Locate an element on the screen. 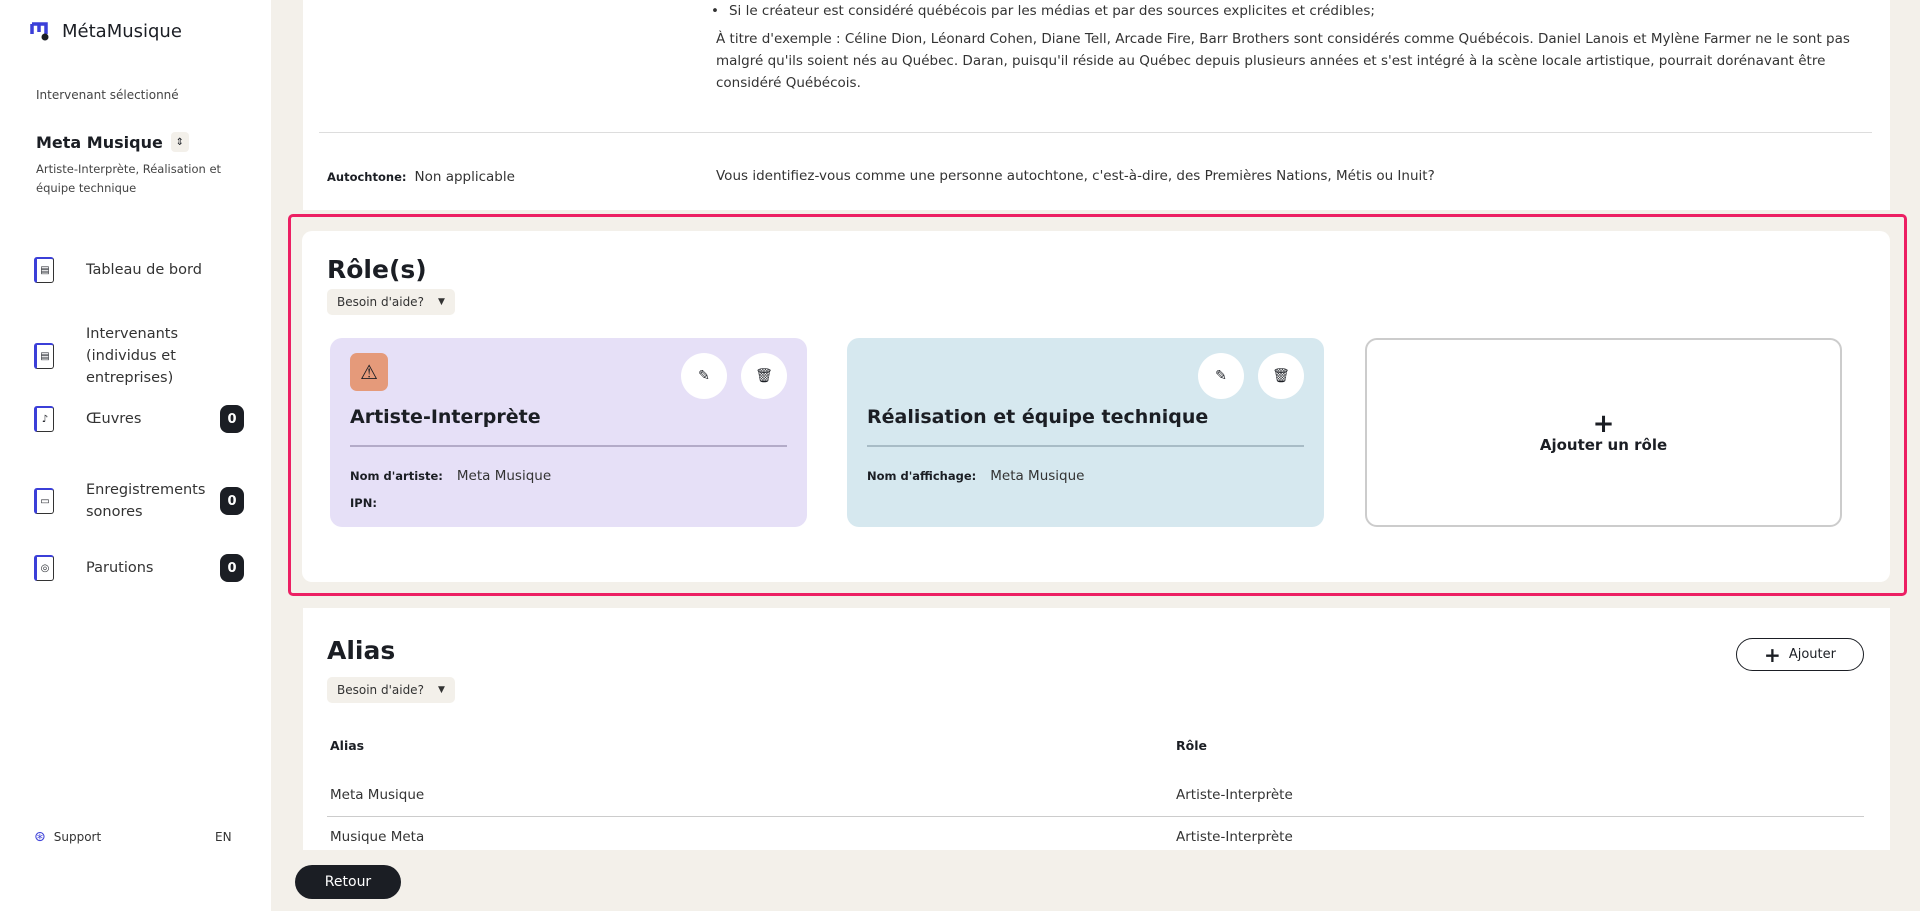 This screenshot has height=911, width=1920. autochtone-field: Autochtone: Non applicable is located at coordinates (421, 177).